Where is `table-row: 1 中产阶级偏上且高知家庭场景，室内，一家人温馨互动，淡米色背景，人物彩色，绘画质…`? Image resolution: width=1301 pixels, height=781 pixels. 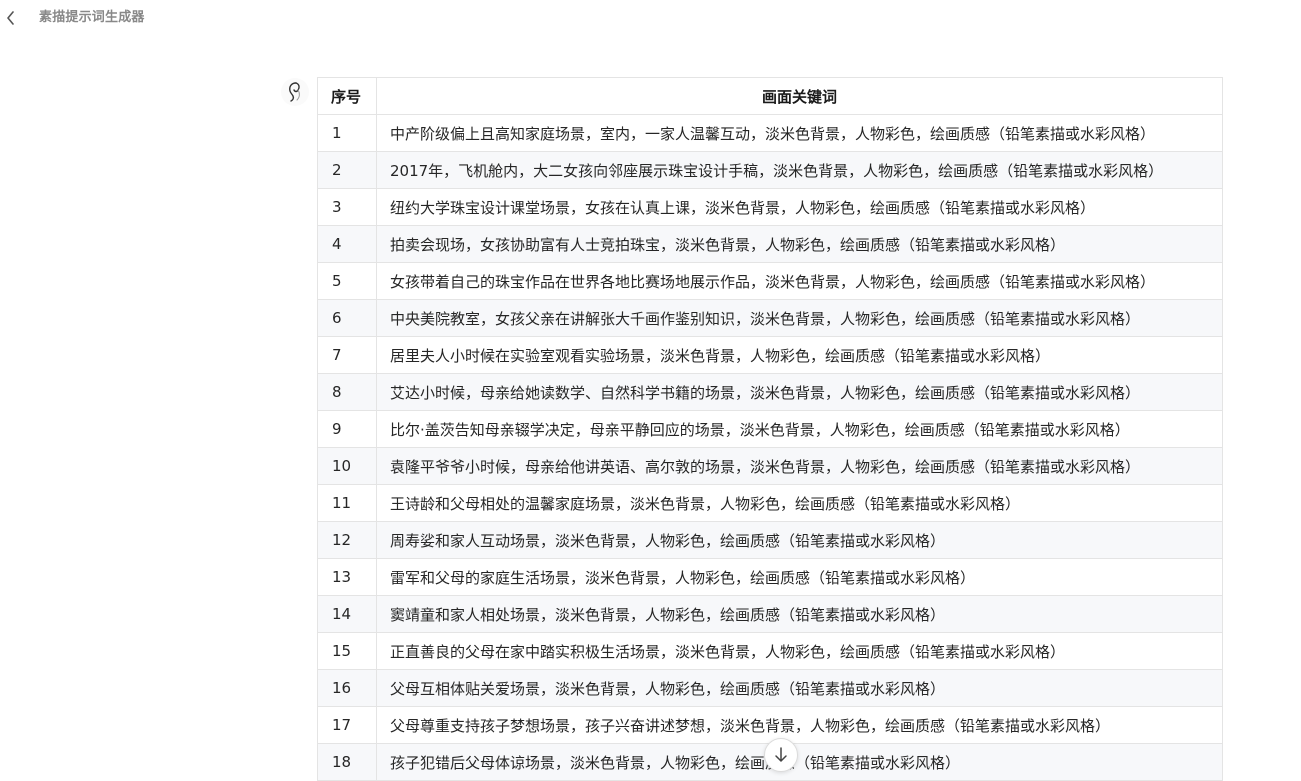
table-row: 1 中产阶级偏上且高知家庭场景，室内，一家人温馨互动，淡米色背景，人物彩色，绘画质… is located at coordinates (770, 133).